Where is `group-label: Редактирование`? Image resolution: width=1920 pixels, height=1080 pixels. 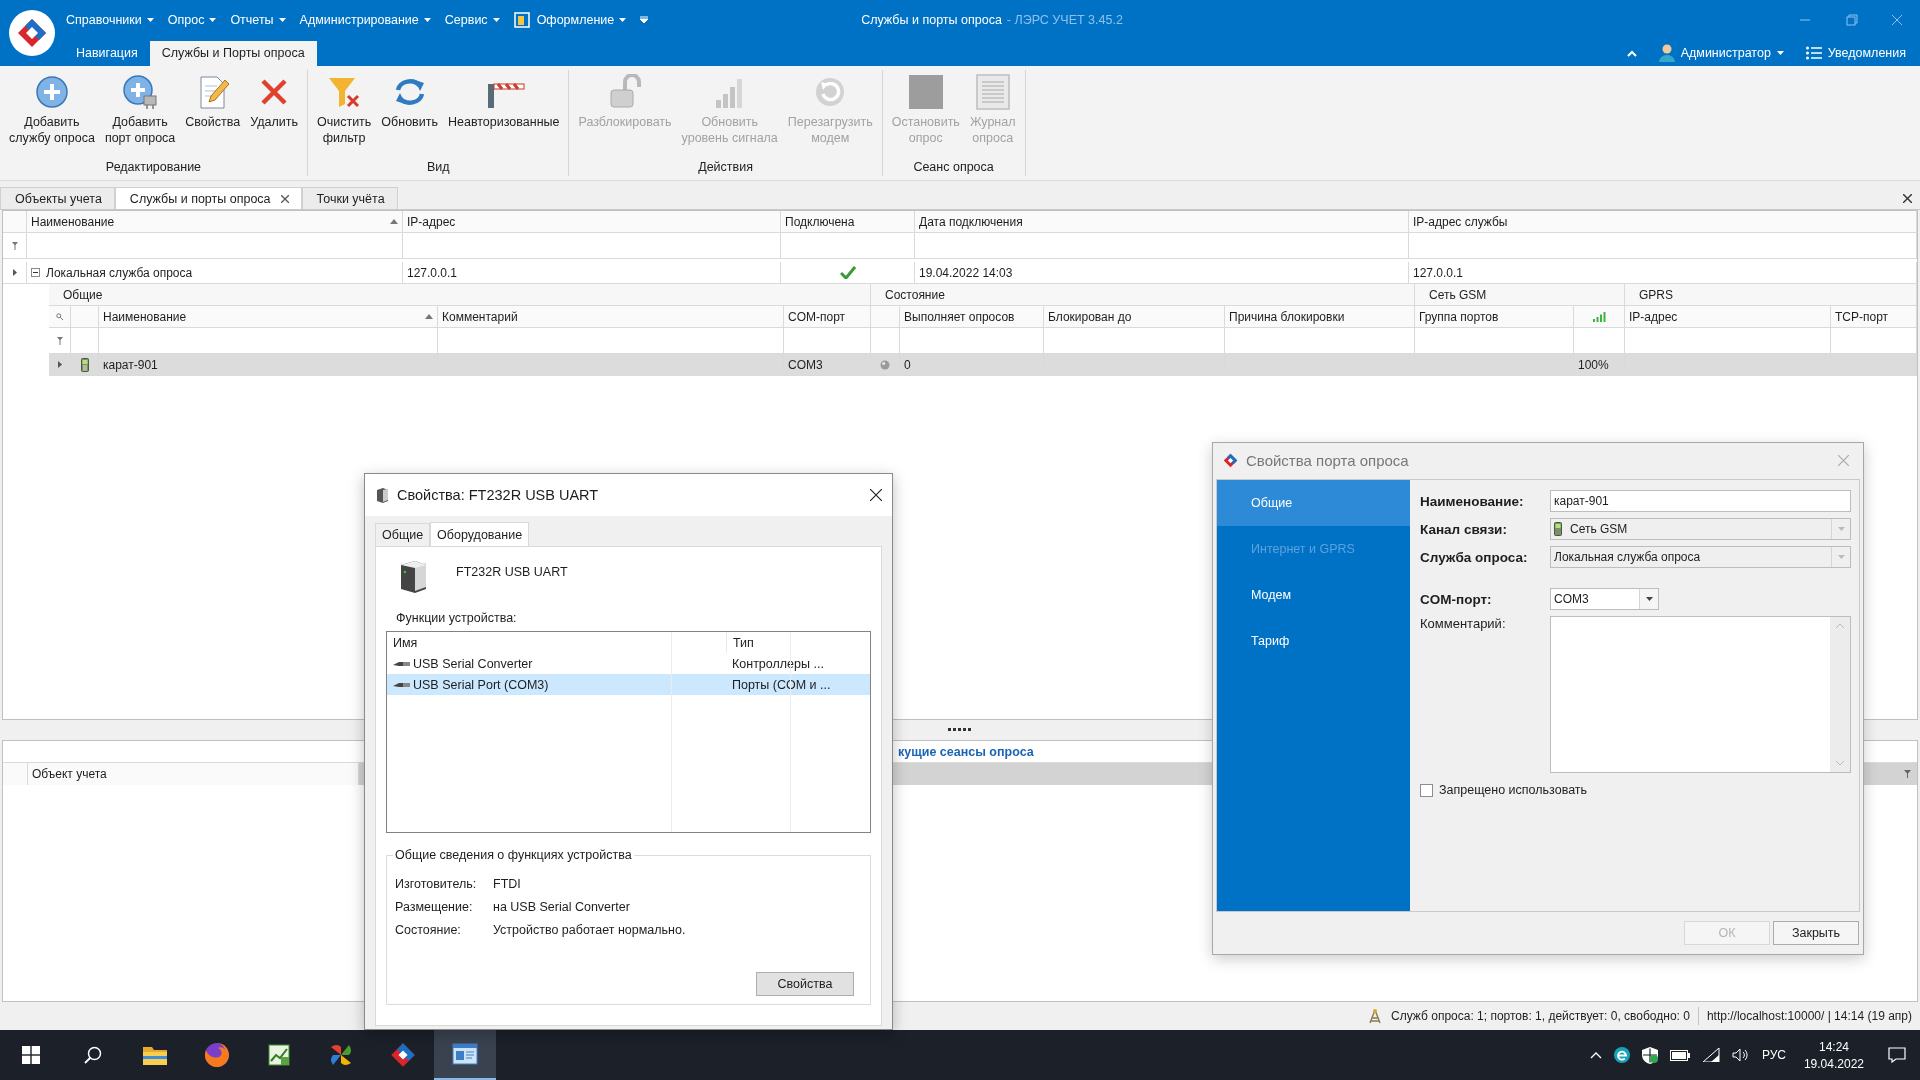
group-label: Редактирование is located at coordinates (153, 168).